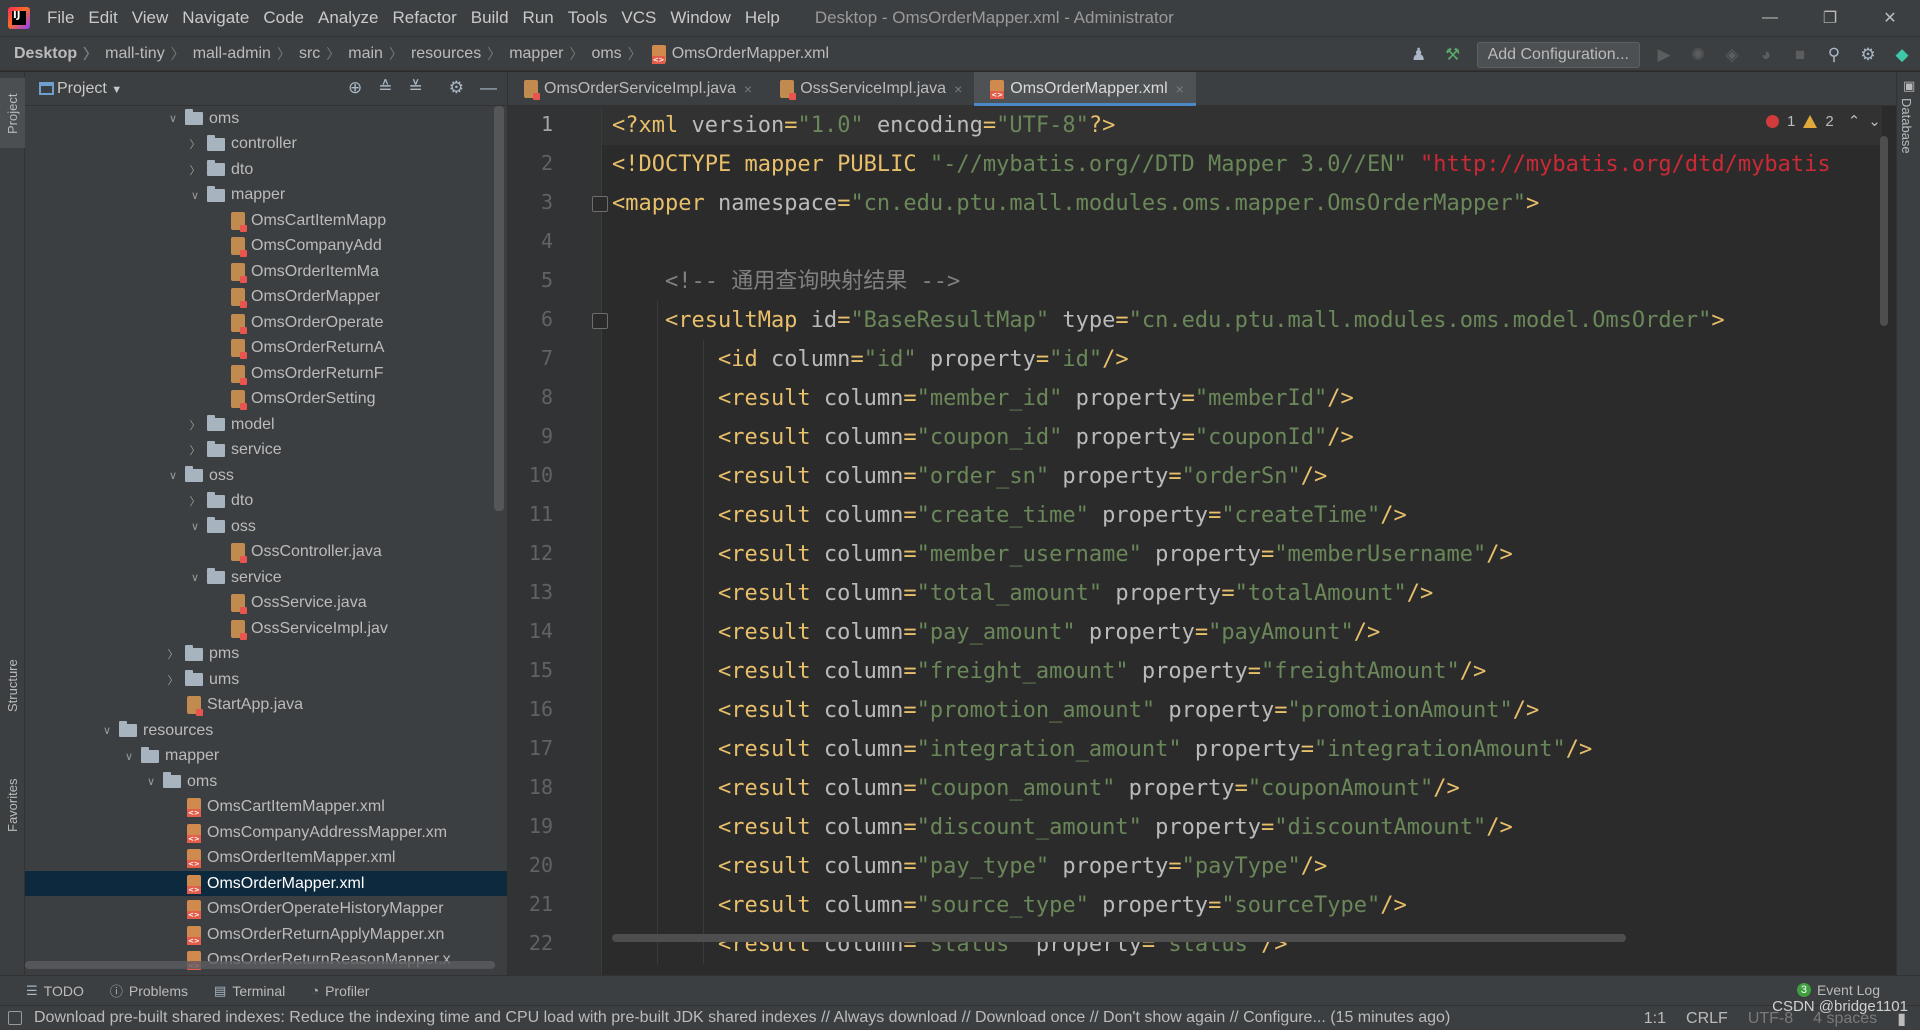 The width and height of the screenshot is (1920, 1030). Describe the element at coordinates (1698, 55) in the screenshot. I see `debug-icon: ✺` at that location.